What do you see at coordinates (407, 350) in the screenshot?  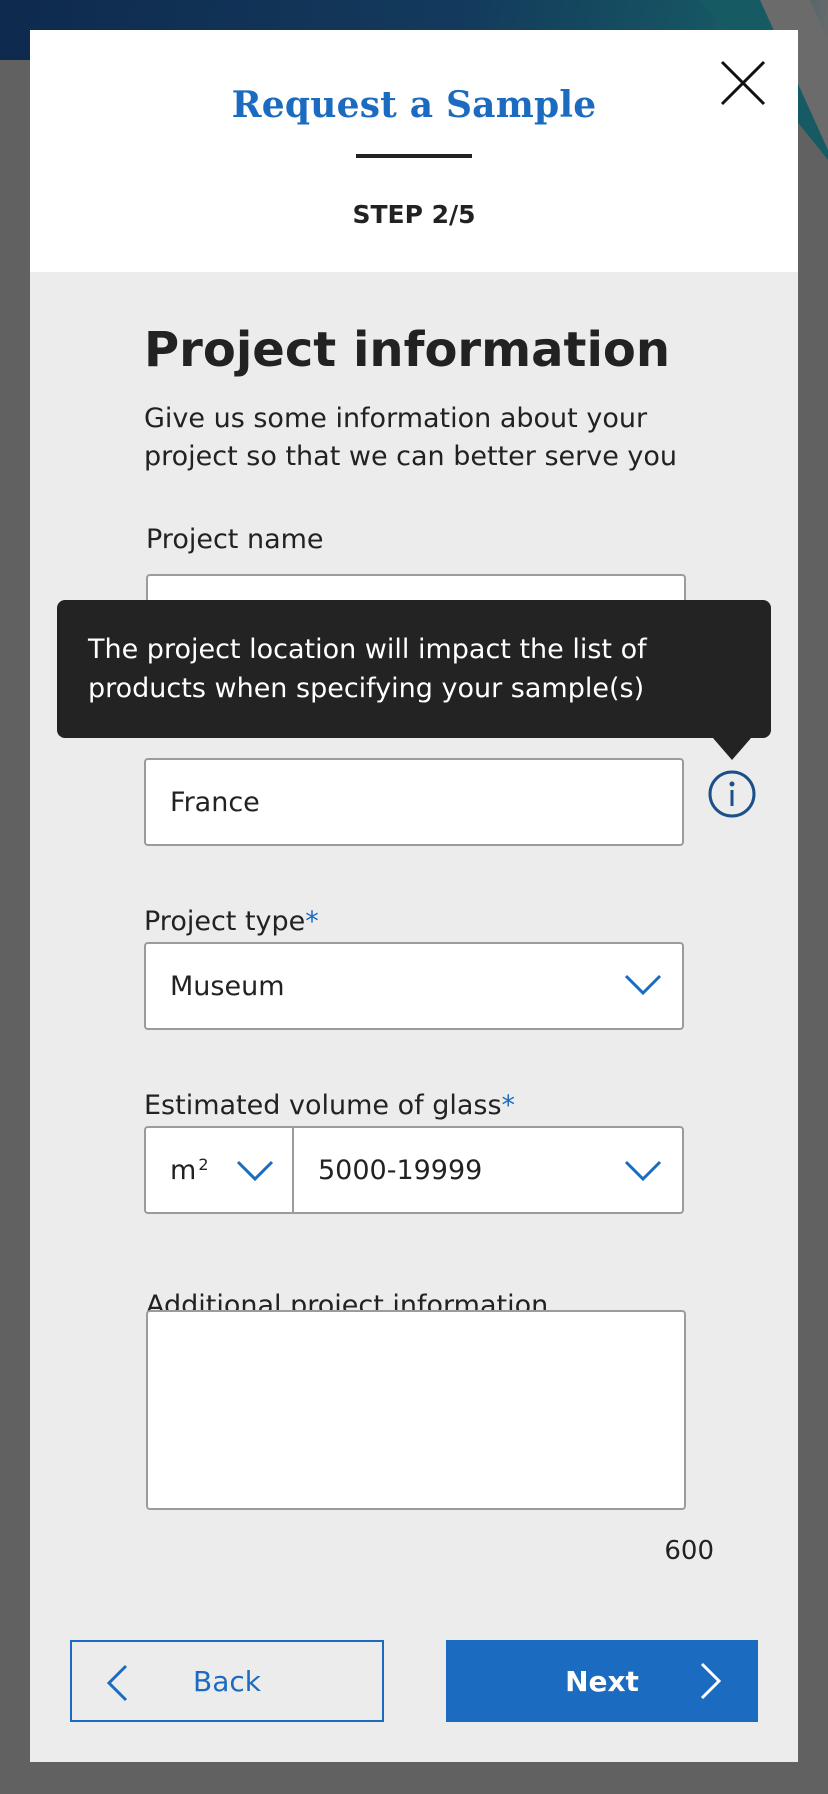 I see `section-title: Project information` at bounding box center [407, 350].